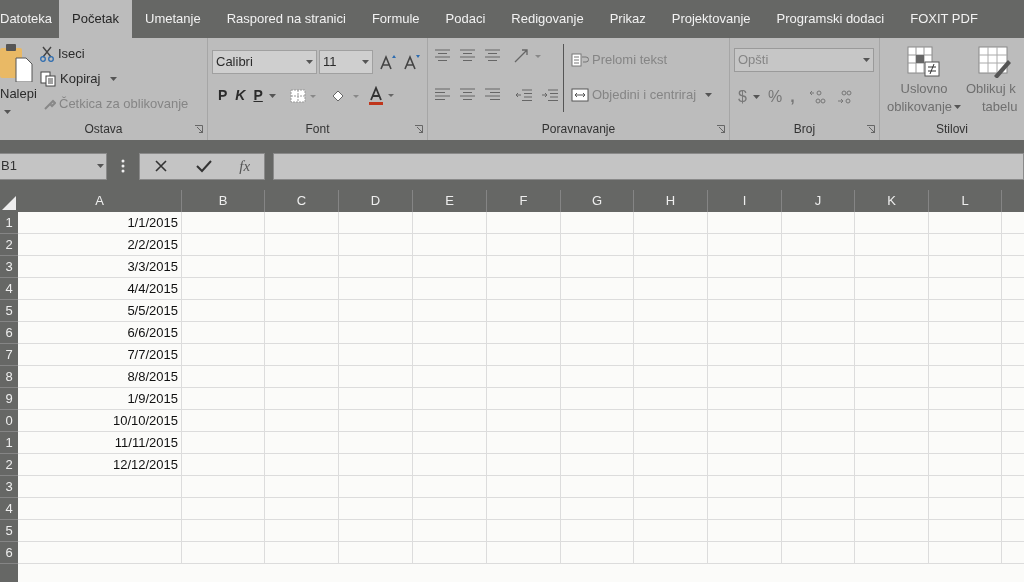 The width and height of the screenshot is (1024, 582). I want to click on font-color-icon, so click(381, 95).